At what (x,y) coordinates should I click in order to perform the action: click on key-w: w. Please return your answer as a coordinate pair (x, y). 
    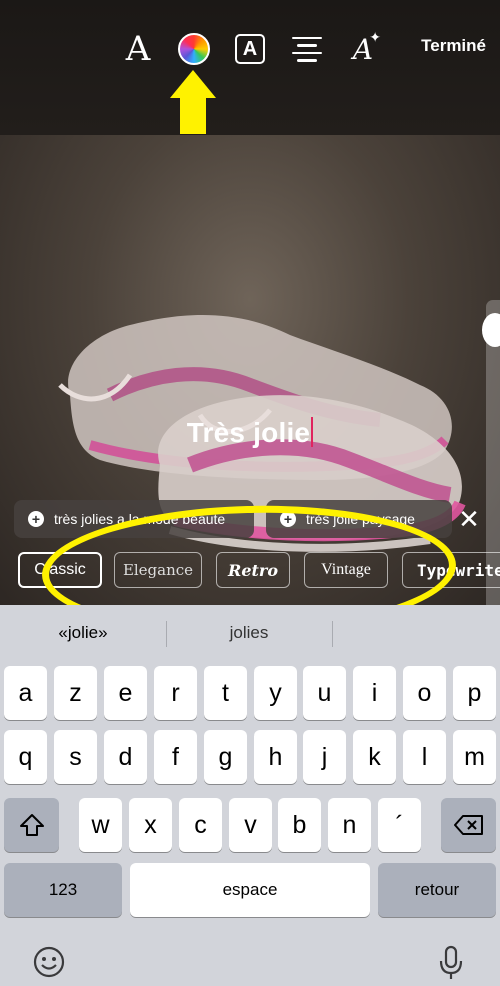
    Looking at the image, I should click on (100, 825).